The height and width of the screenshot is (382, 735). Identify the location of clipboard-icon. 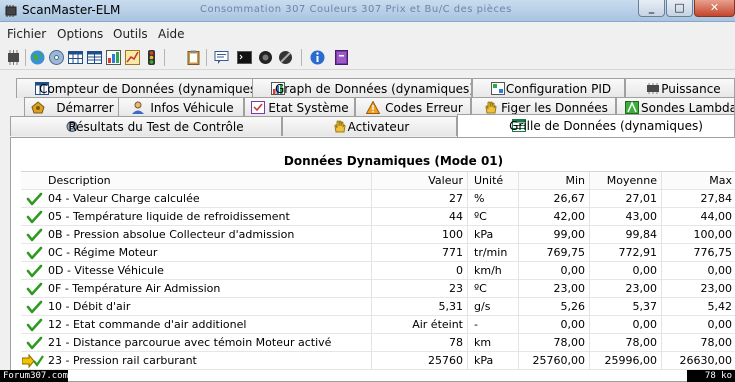
(193, 57).